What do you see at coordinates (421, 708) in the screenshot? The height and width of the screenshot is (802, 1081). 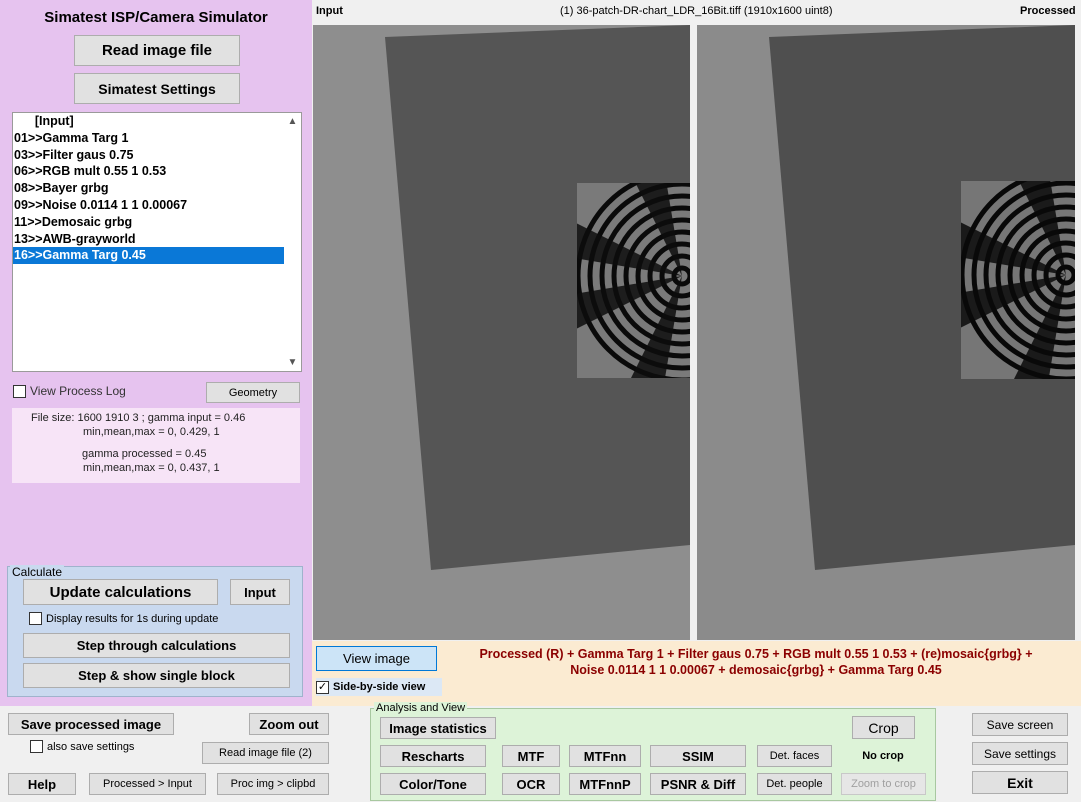 I see `analysis-legend: Analysis and View` at bounding box center [421, 708].